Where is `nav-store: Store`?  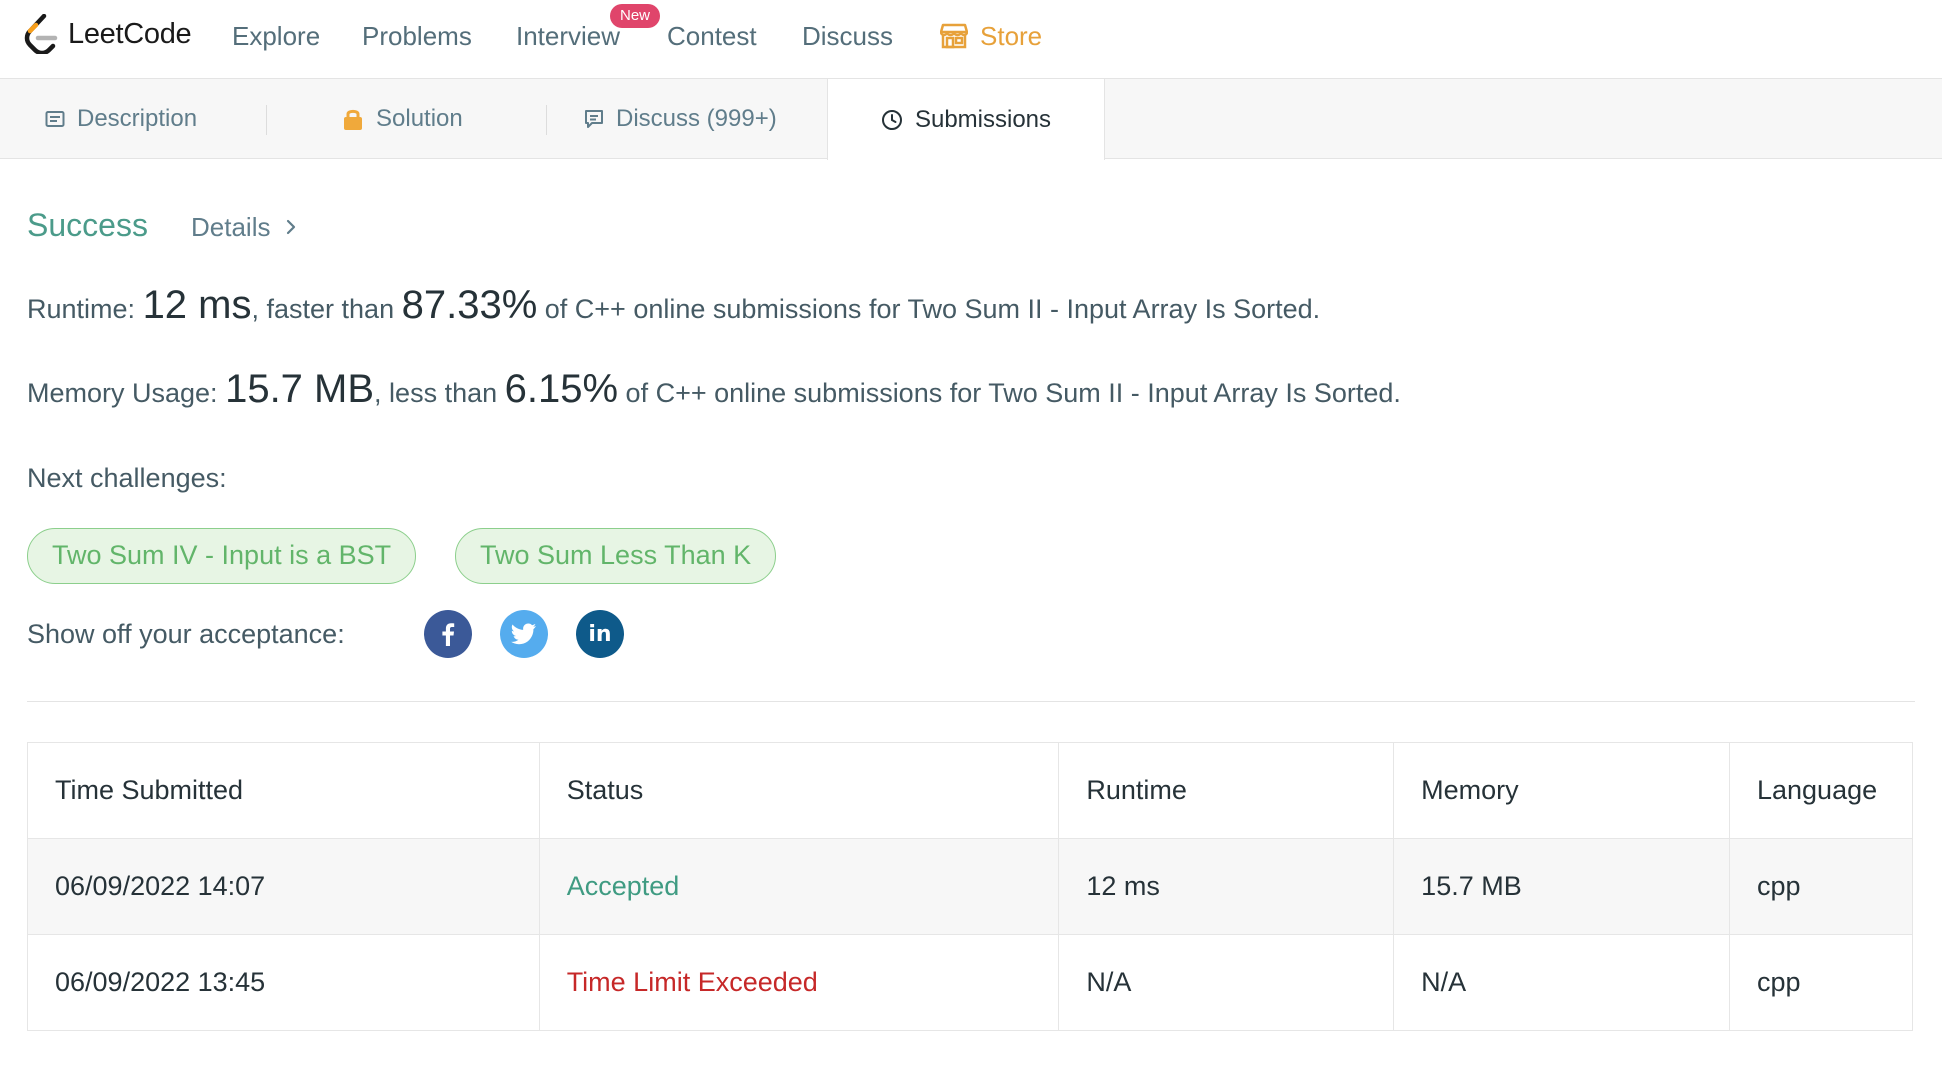
nav-store: Store is located at coordinates (991, 36).